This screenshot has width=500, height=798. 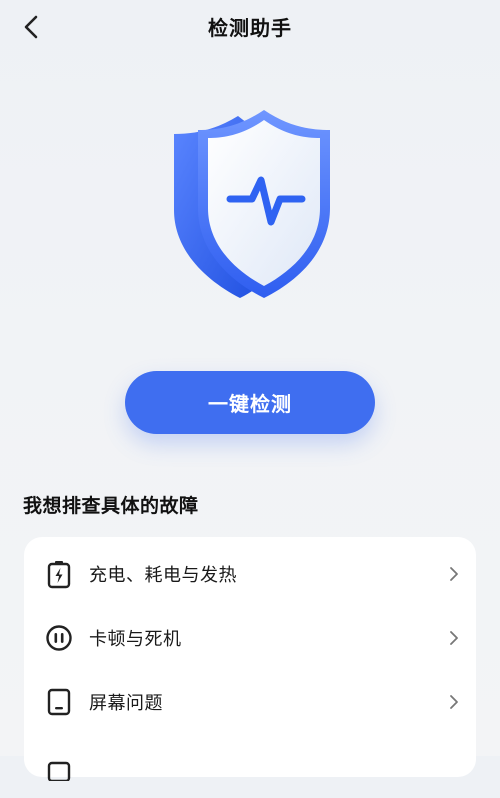 I want to click on list-item-partial, so click(x=250, y=766).